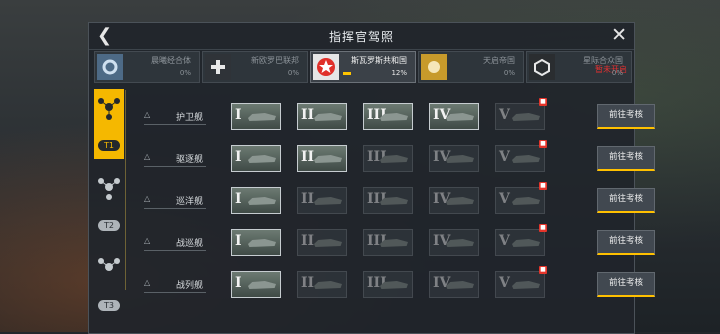 Image resolution: width=720 pixels, height=334 pixels. Describe the element at coordinates (255, 67) in the screenshot. I see `tab-faction-1: 新欧罗巴联邦 0%` at that location.